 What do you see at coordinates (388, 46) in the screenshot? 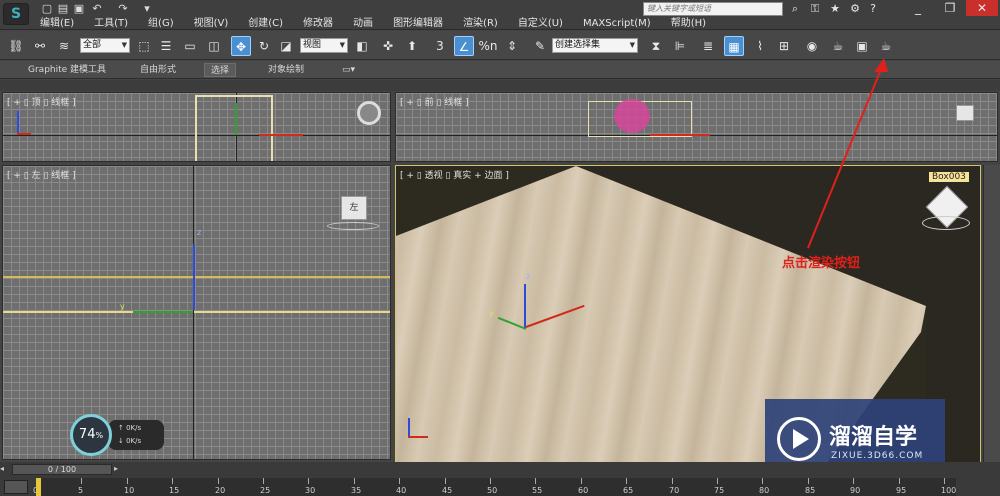
I see `select-manipulate-icon: ✜` at bounding box center [388, 46].